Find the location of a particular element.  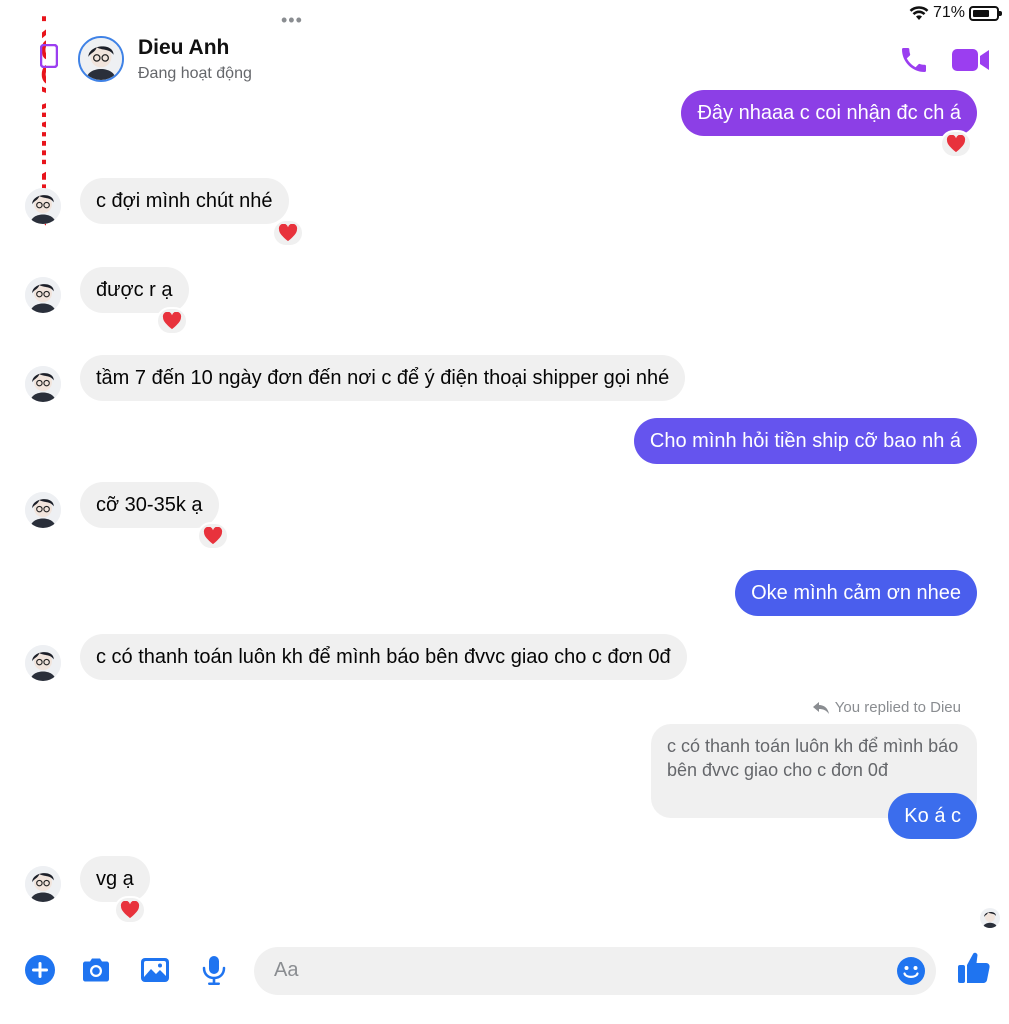

image-icon is located at coordinates (155, 970).